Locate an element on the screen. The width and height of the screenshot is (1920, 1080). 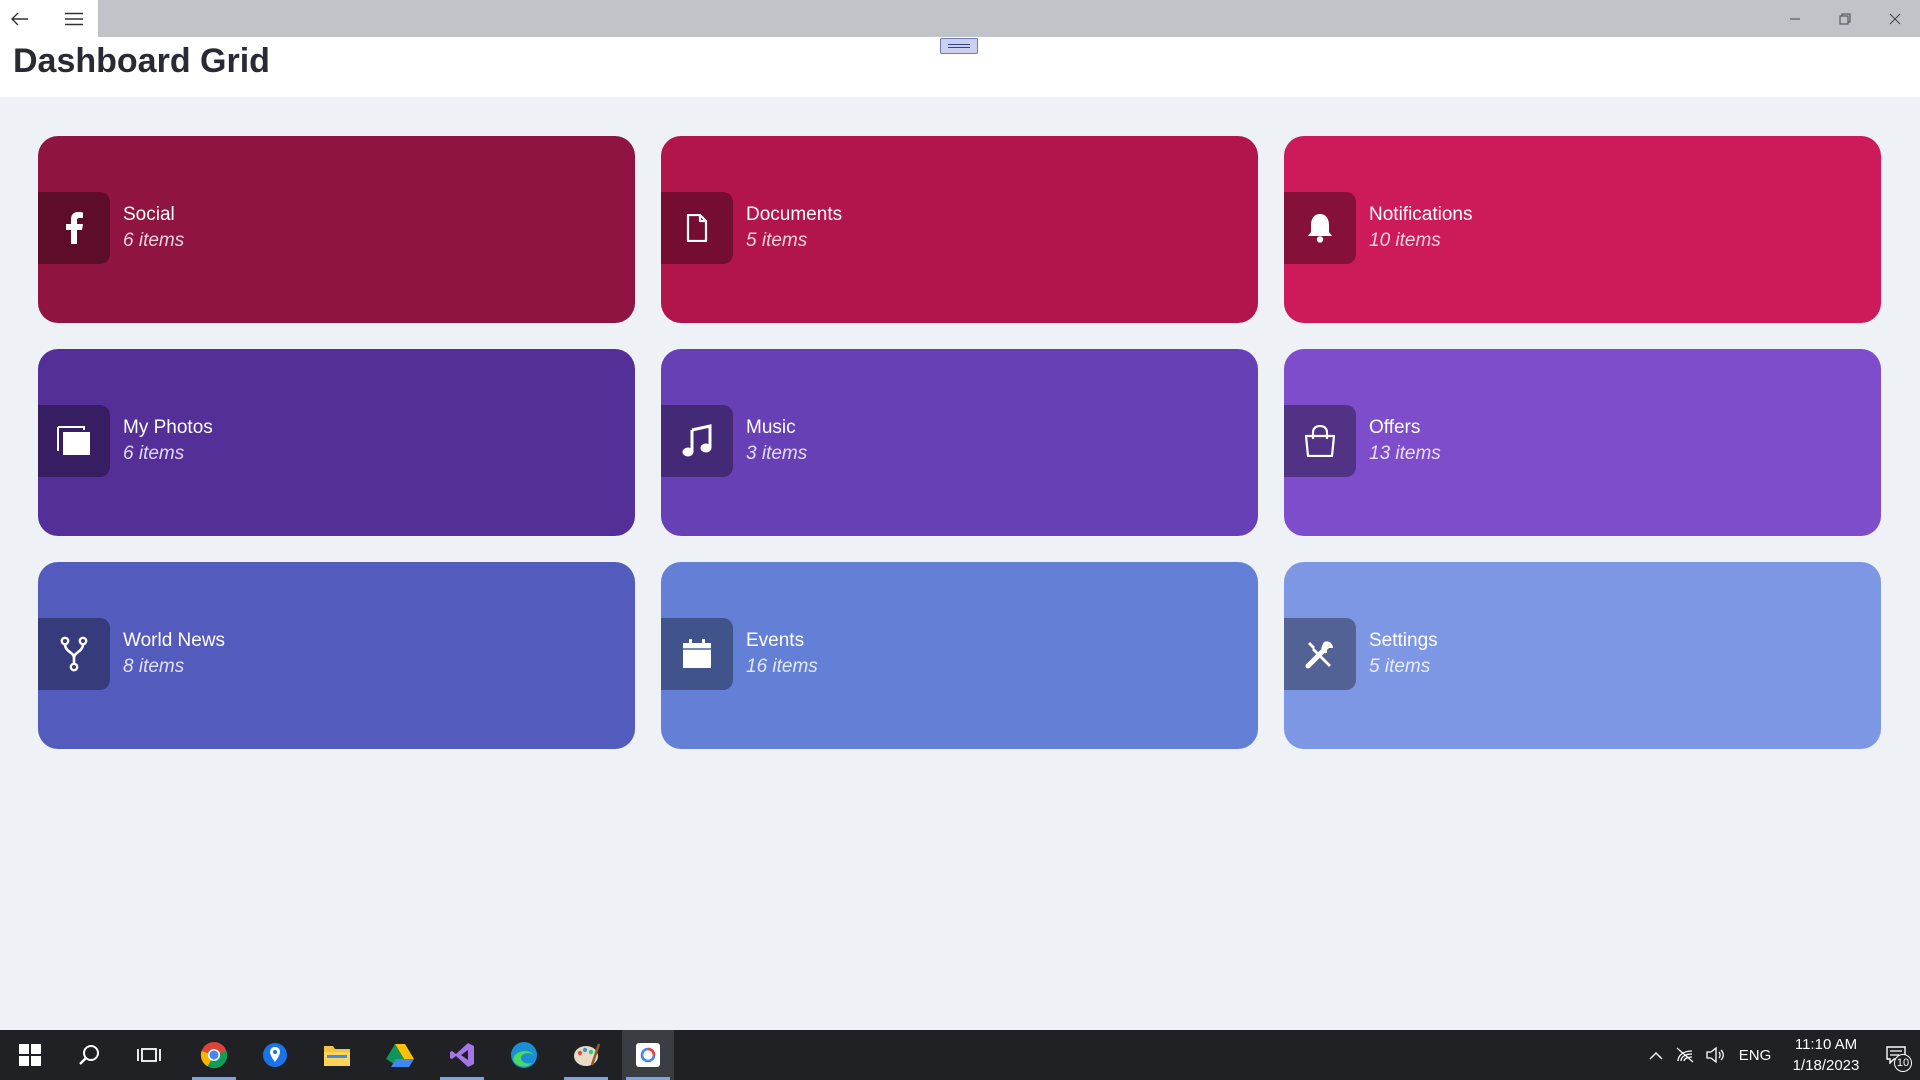
close-icon is located at coordinates (1895, 18).